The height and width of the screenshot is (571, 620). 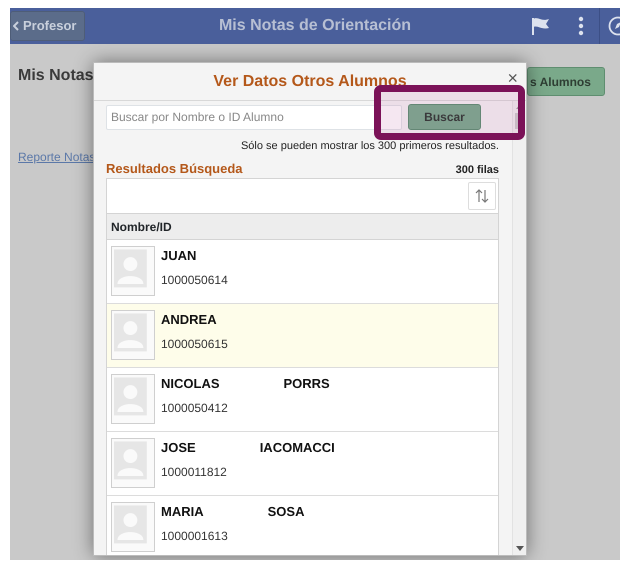 What do you see at coordinates (195, 536) in the screenshot?
I see `student-id: 1000001613` at bounding box center [195, 536].